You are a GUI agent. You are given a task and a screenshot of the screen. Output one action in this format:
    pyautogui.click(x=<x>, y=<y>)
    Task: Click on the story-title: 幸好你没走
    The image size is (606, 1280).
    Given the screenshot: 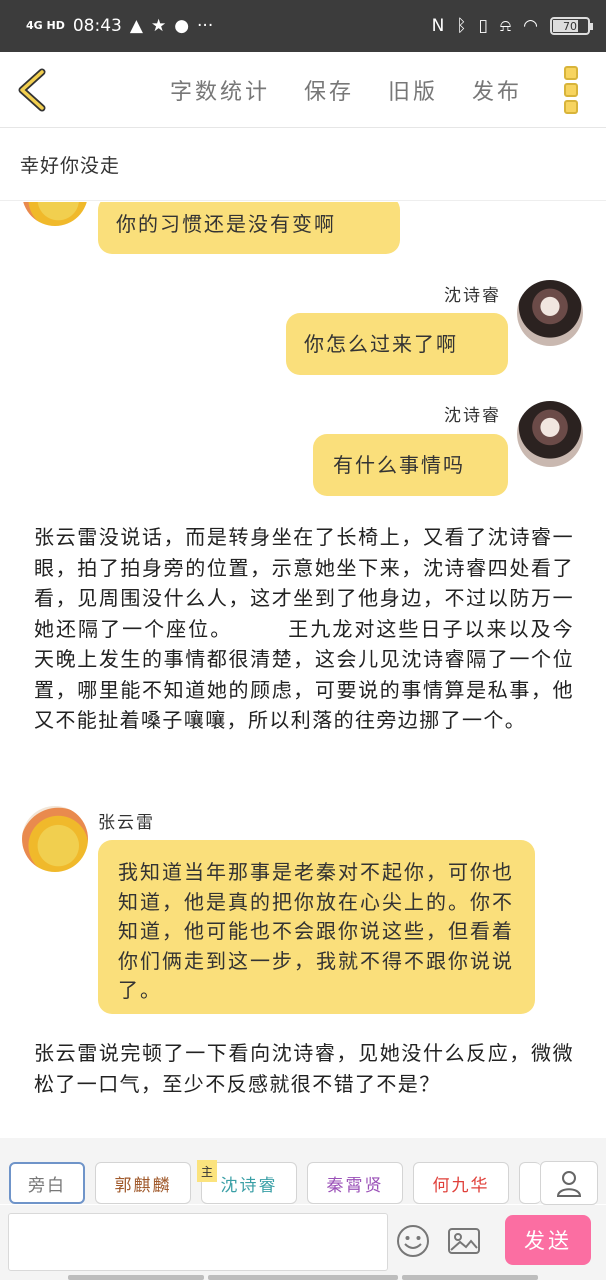 What is the action you would take?
    pyautogui.click(x=303, y=165)
    